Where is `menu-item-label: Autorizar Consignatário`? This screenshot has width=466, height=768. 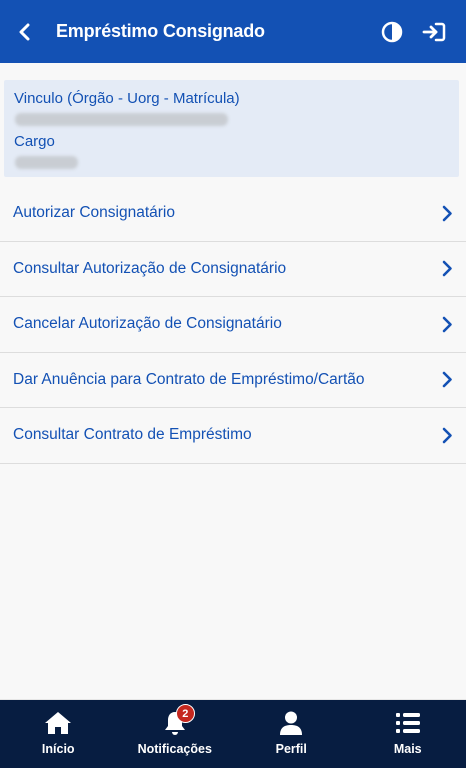
menu-item-label: Autorizar Consignatário is located at coordinates (94, 213).